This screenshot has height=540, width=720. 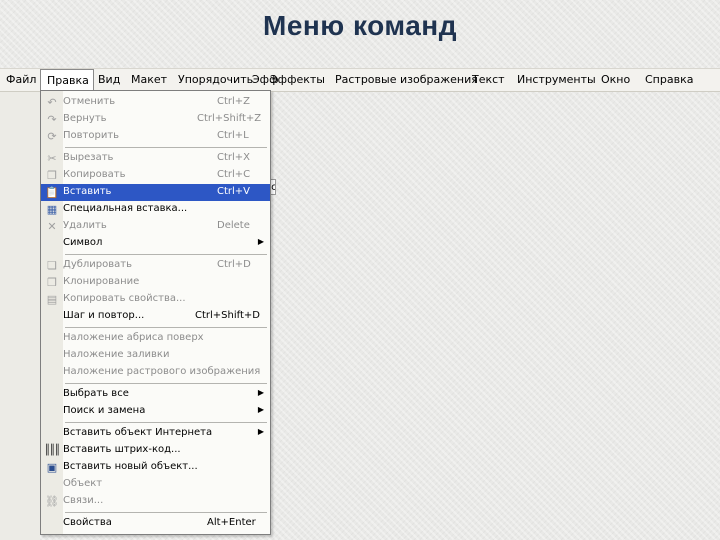 I want to click on menu-item-repeat: ⟳ Повторить Ctrl+L, so click(x=155, y=136).